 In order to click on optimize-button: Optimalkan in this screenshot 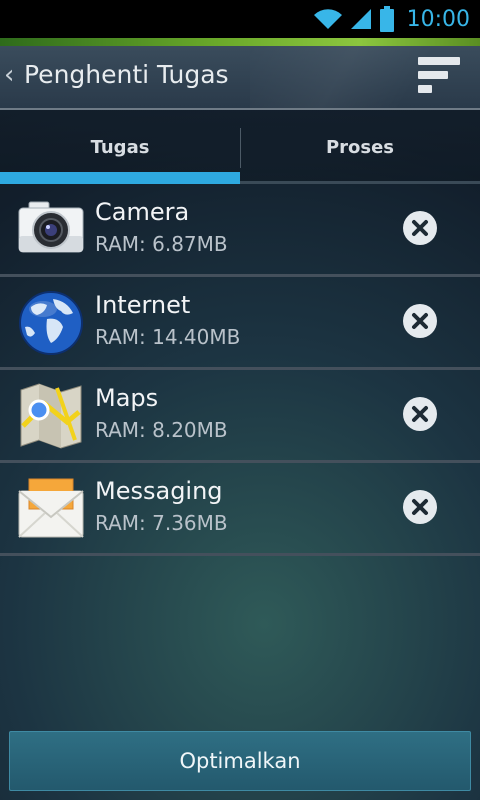, I will do `click(240, 761)`.